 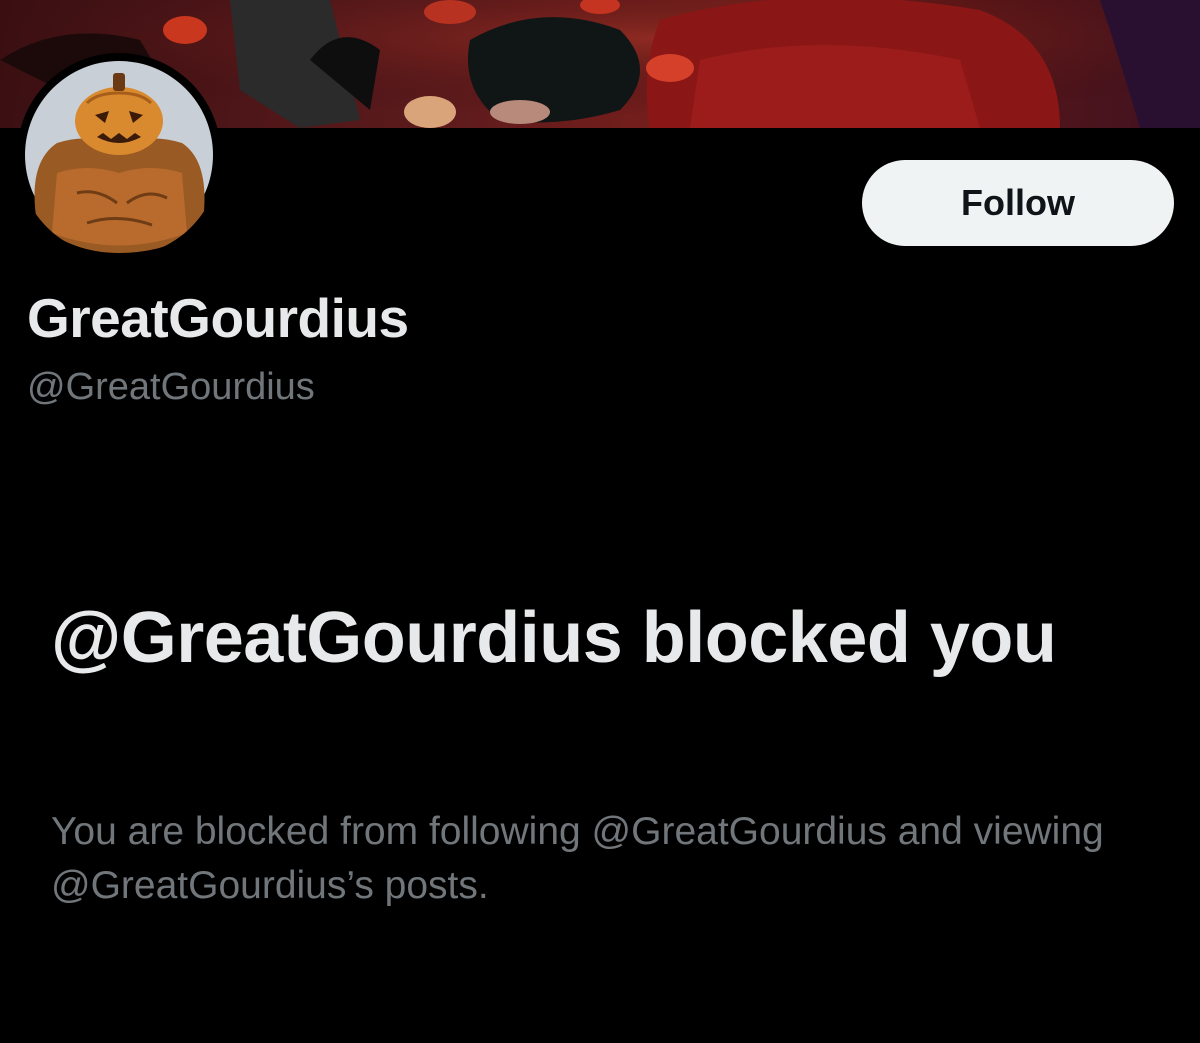 What do you see at coordinates (218, 318) in the screenshot?
I see `profile-display-name: GreatGourdius` at bounding box center [218, 318].